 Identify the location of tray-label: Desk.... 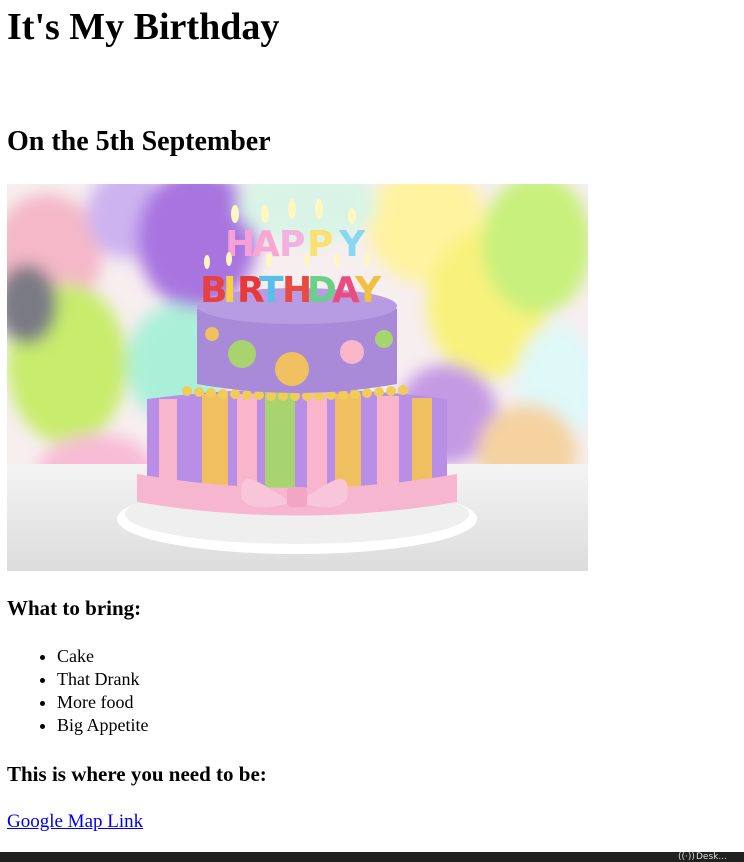
(720, 857).